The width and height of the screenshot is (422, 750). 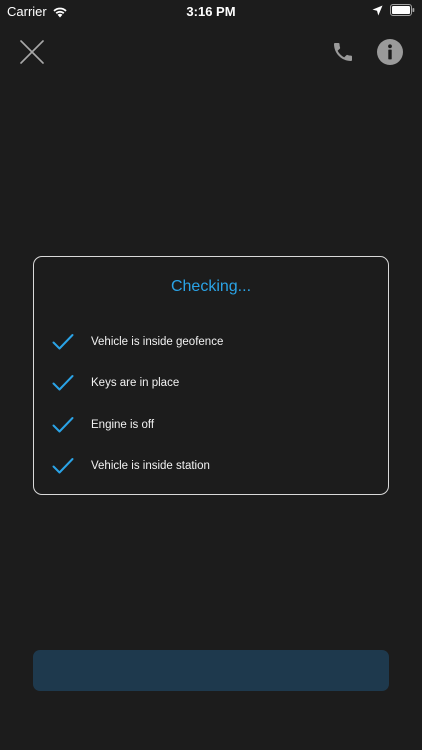 I want to click on phone-icon, so click(x=343, y=52).